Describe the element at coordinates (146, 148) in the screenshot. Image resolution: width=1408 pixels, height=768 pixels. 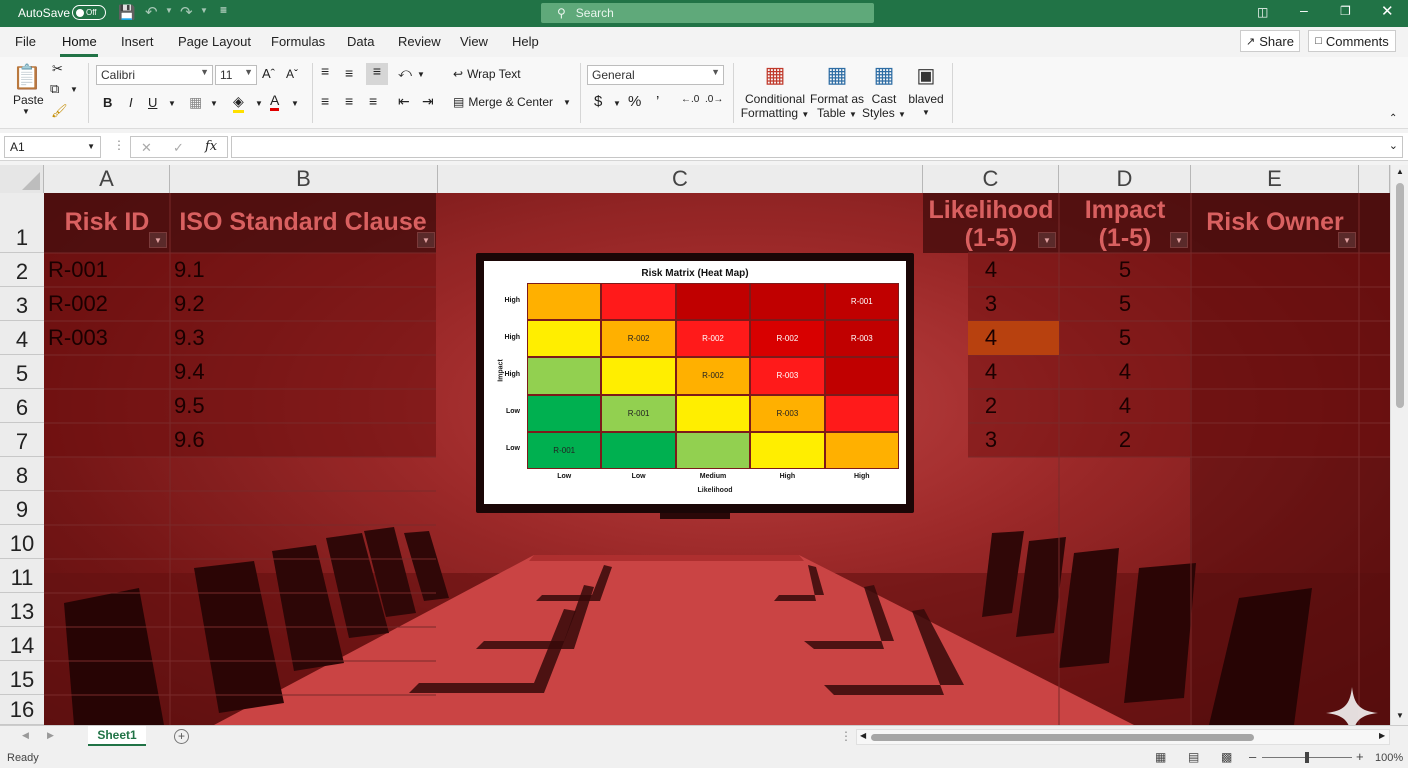
I see `cancel-icon: ✕` at that location.